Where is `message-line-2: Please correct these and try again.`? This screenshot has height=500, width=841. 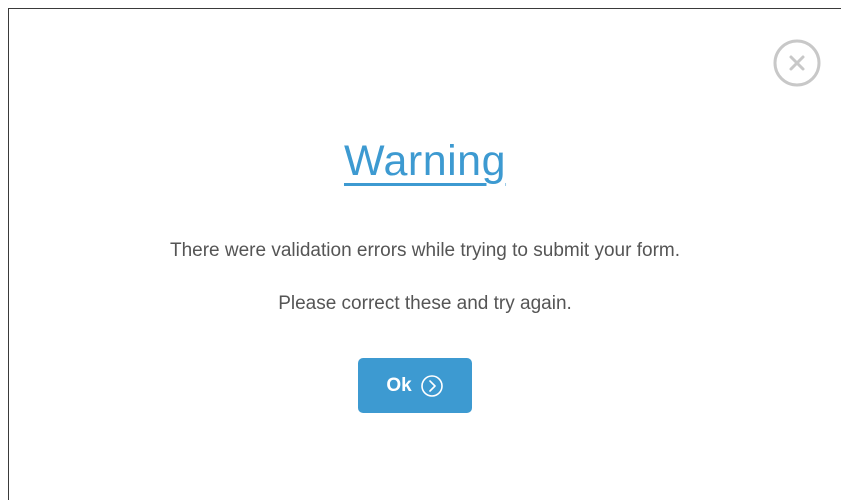
message-line-2: Please correct these and try again. is located at coordinates (425, 303).